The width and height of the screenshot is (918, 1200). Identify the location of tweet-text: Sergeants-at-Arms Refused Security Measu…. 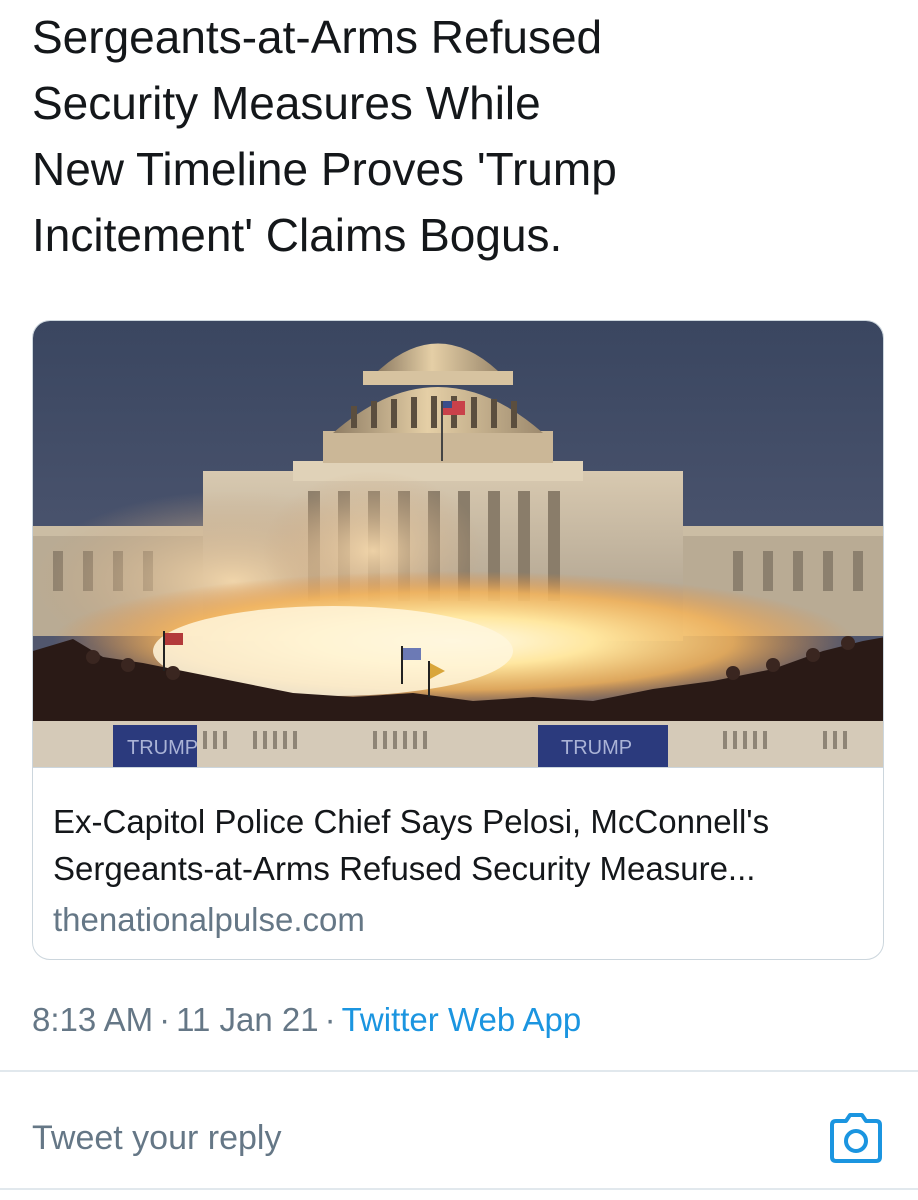
(324, 136).